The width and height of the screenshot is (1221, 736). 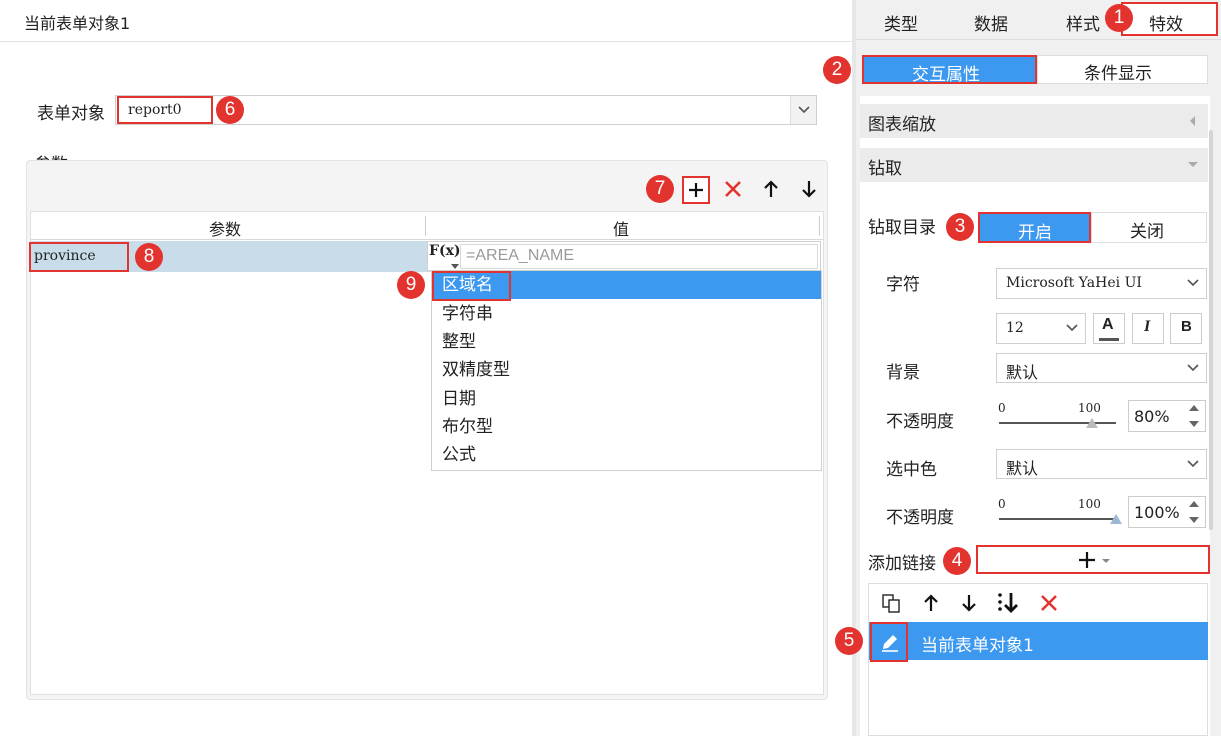 I want to click on dropdown-item: 布尔型, so click(x=626, y=427).